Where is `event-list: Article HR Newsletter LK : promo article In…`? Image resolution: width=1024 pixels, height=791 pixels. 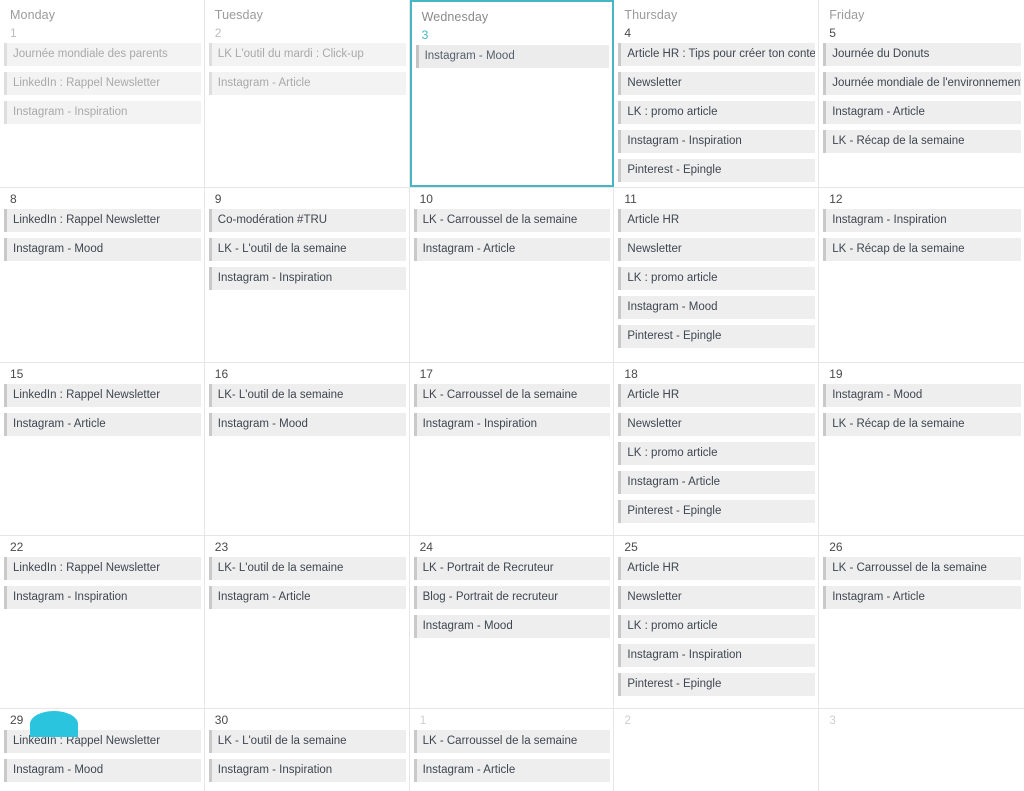
event-list: Article HR Newsletter LK : promo article In… is located at coordinates (716, 456).